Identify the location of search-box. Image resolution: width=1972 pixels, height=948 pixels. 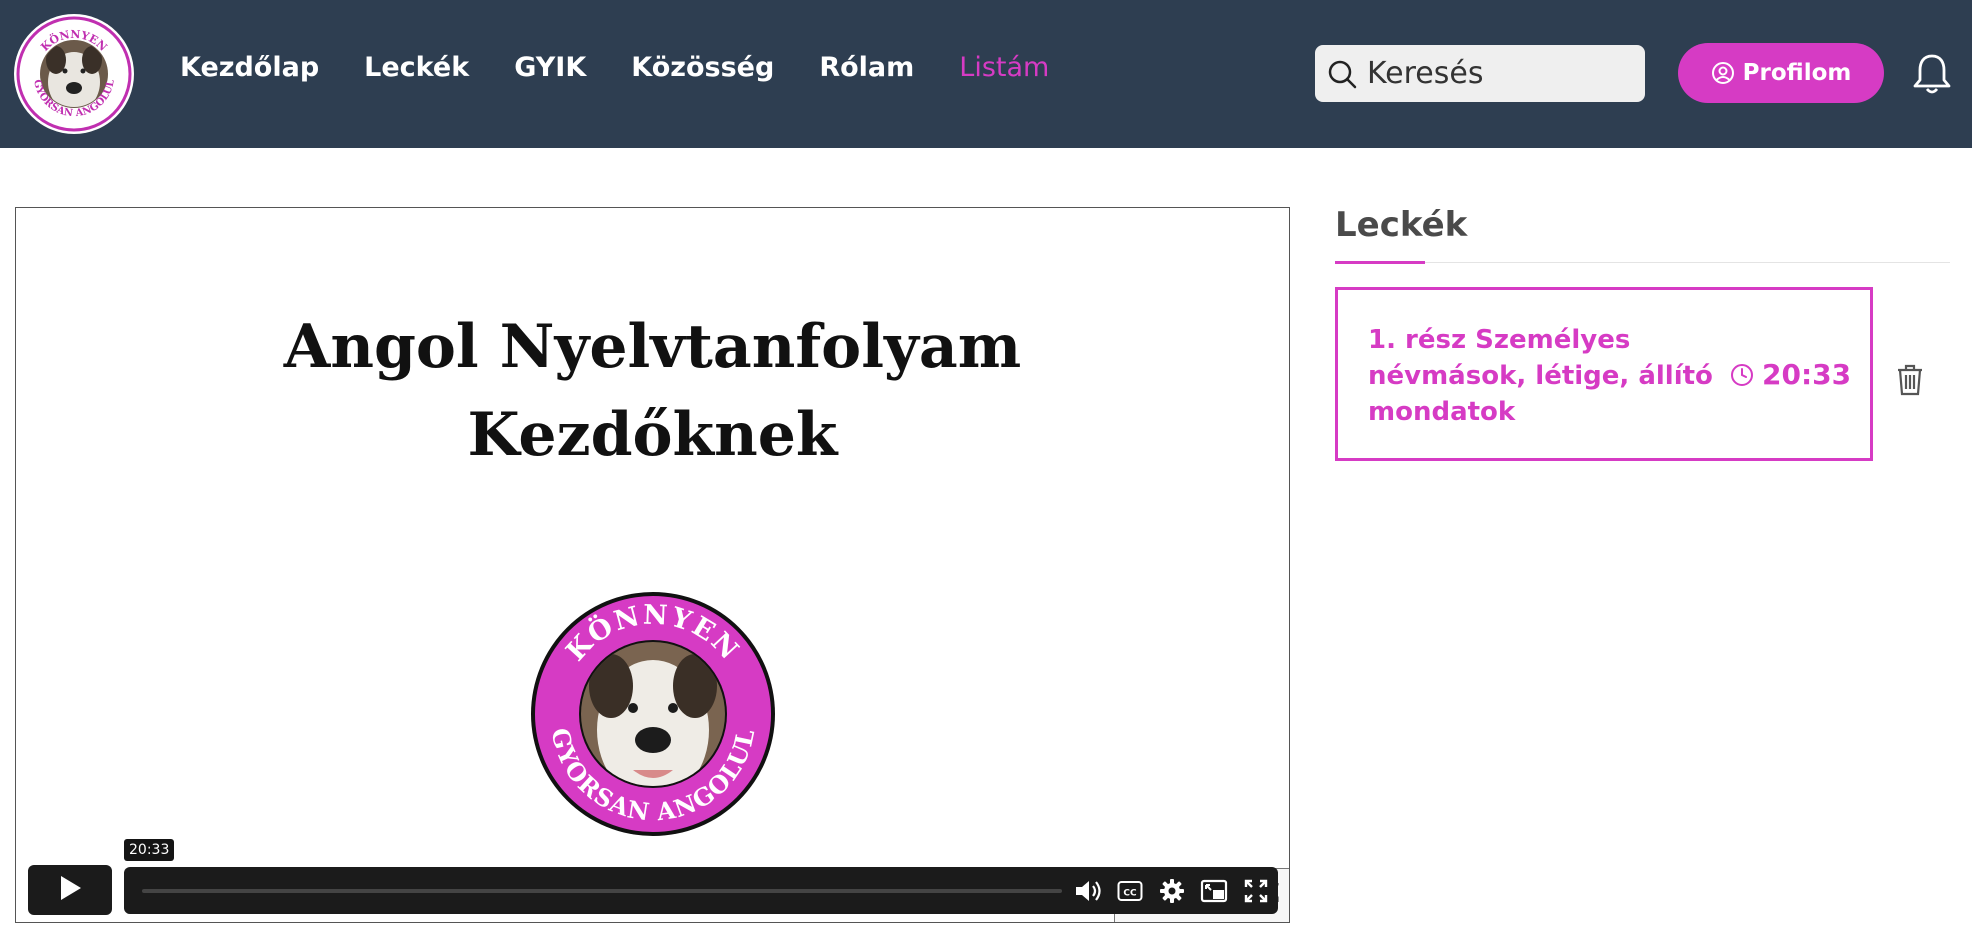
(1480, 73).